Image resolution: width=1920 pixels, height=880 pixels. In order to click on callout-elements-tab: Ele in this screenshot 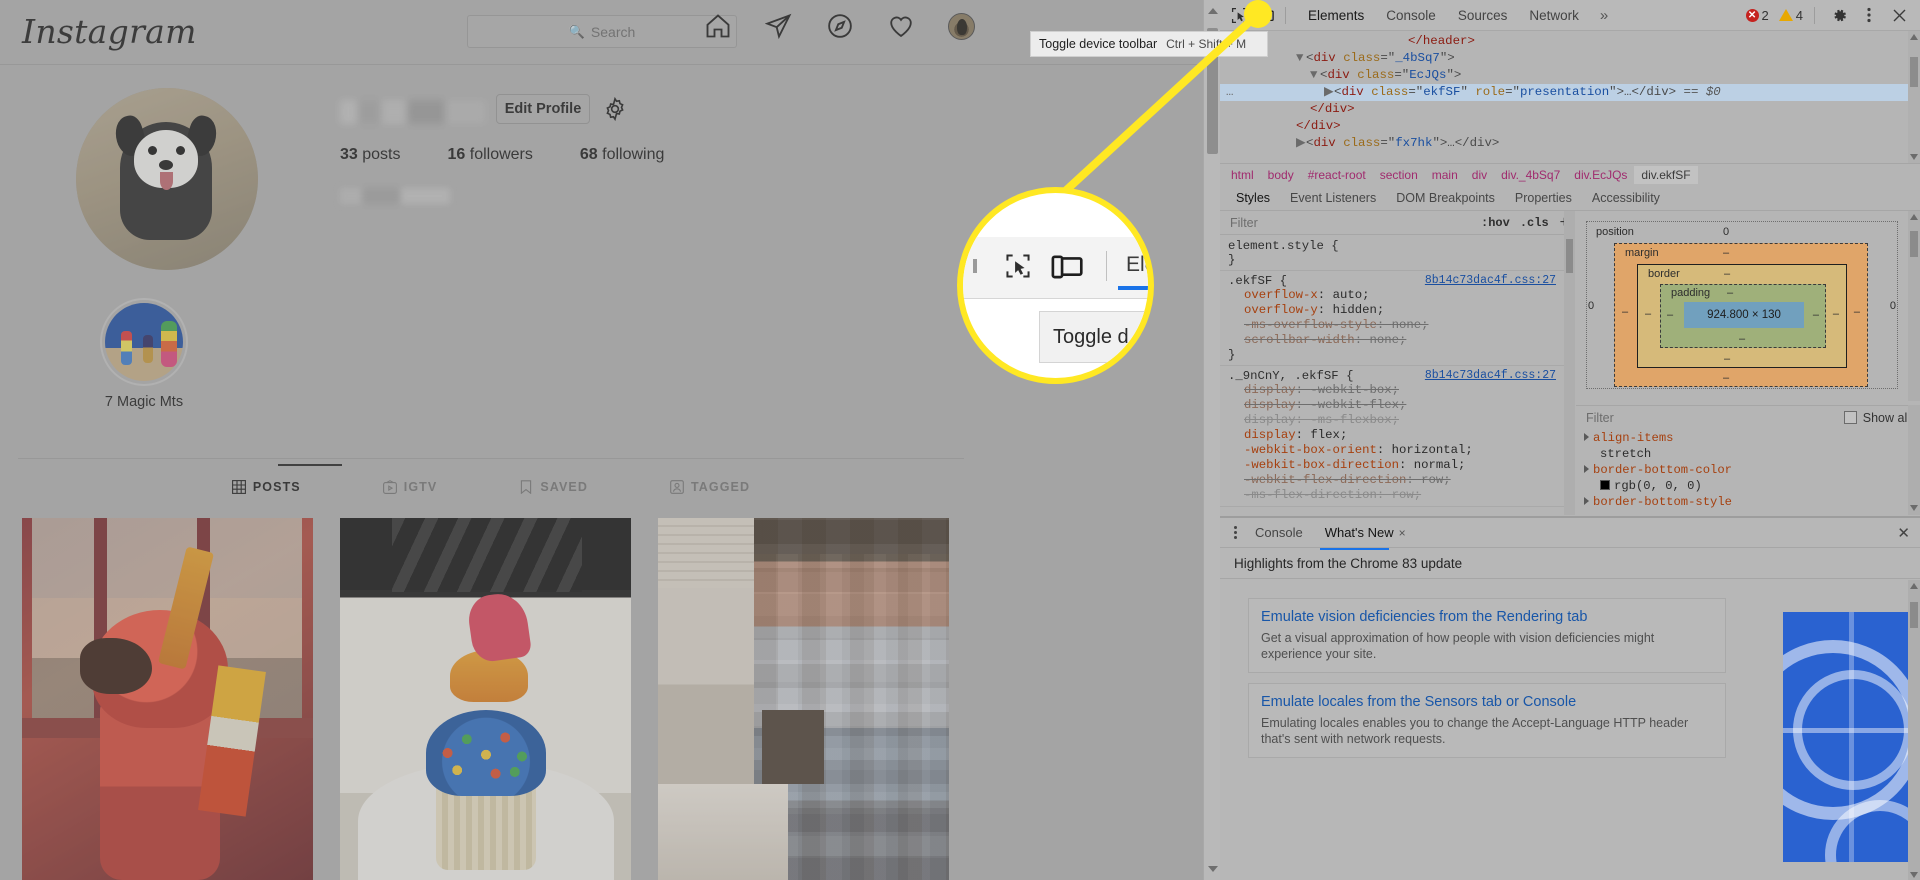, I will do `click(1137, 265)`.